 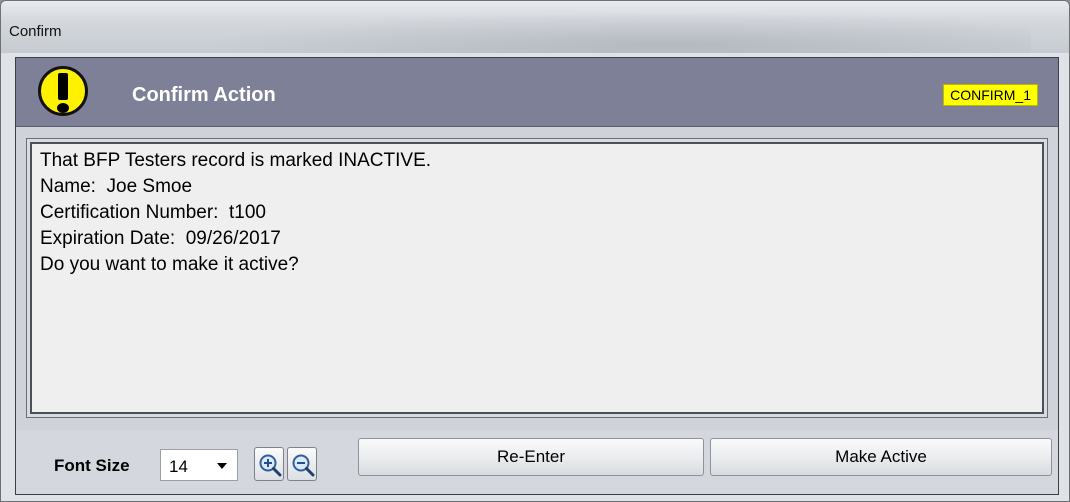 What do you see at coordinates (153, 212) in the screenshot?
I see `message-line: Certification Number: t100` at bounding box center [153, 212].